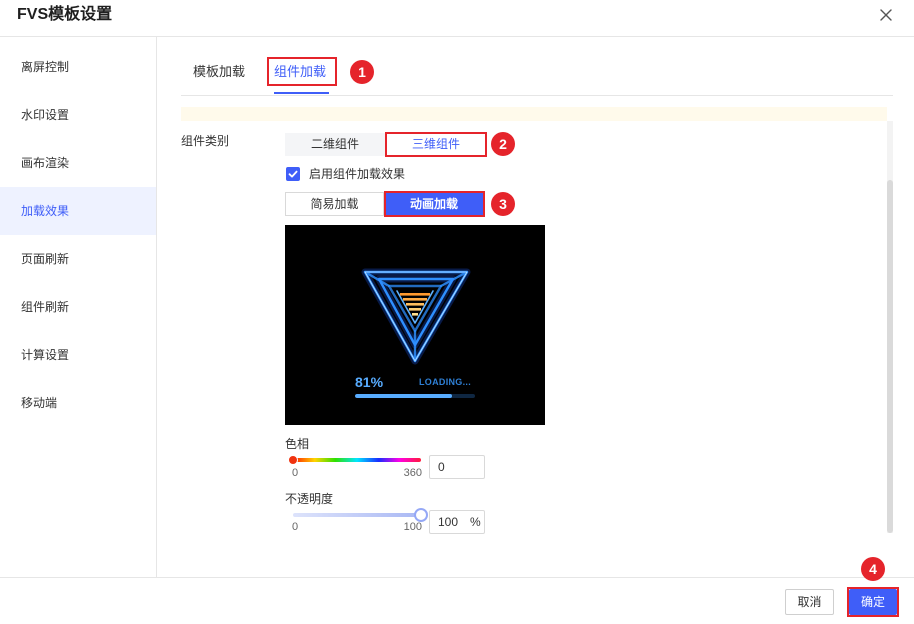  I want to click on hue-slider, so click(354, 460).